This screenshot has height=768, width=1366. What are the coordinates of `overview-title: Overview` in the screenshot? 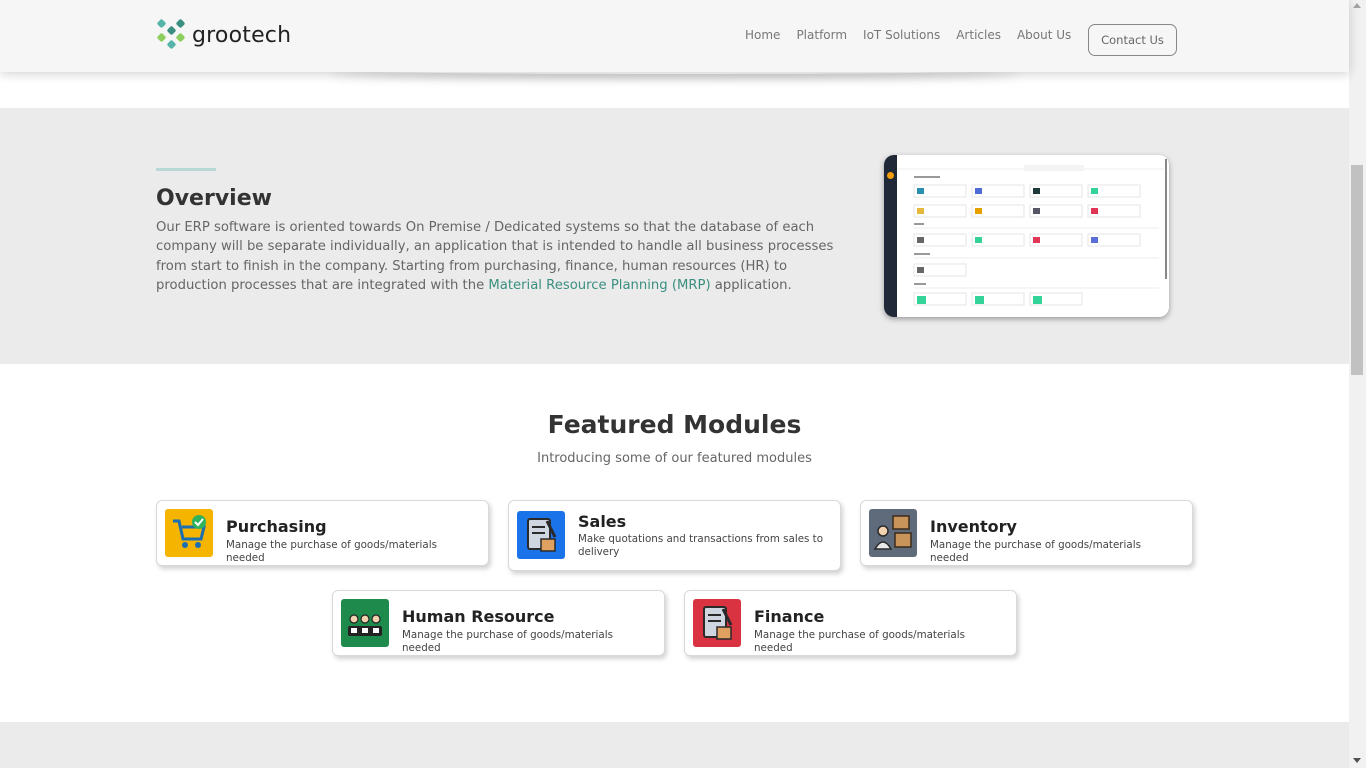 It's located at (214, 198).